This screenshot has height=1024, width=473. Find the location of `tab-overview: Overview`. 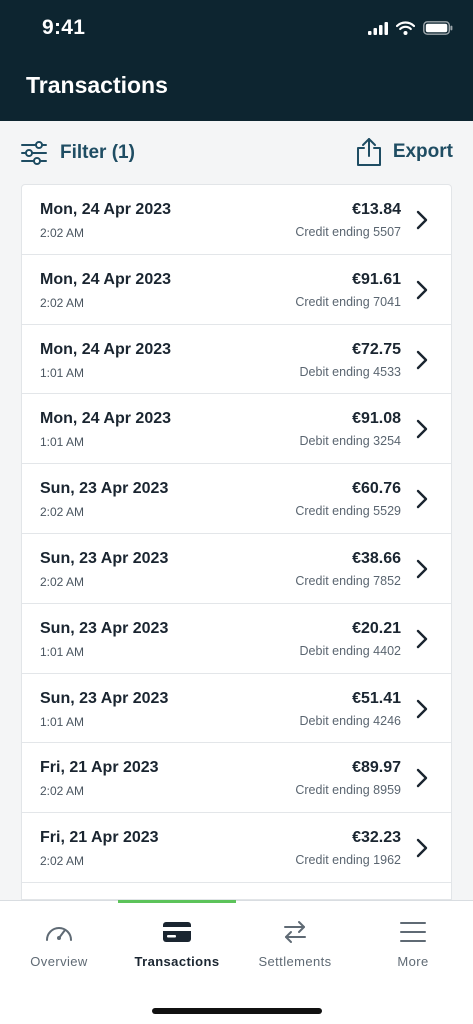

tab-overview: Overview is located at coordinates (59, 941).